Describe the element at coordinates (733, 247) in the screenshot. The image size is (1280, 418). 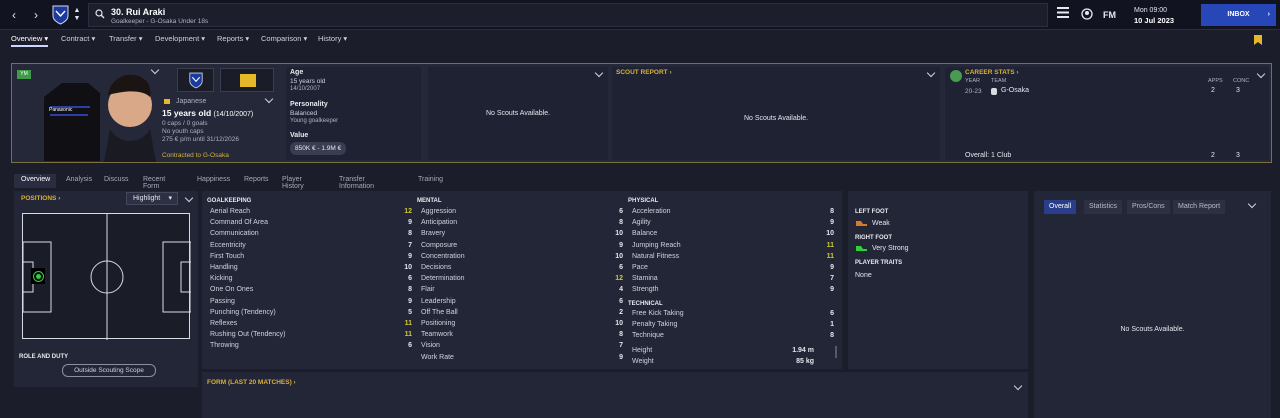
I see `attribute-row: Jumping Reach 11` at that location.